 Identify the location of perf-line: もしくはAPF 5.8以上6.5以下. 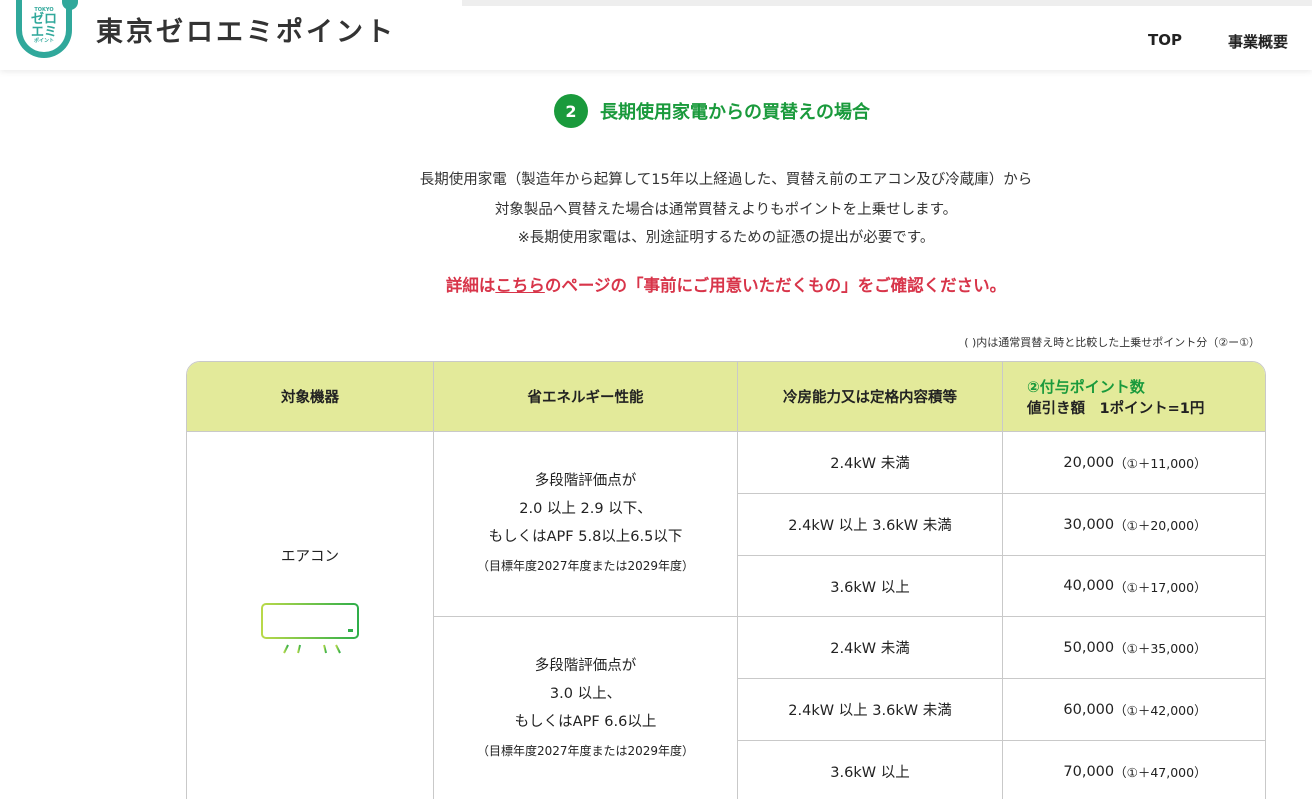
(585, 537).